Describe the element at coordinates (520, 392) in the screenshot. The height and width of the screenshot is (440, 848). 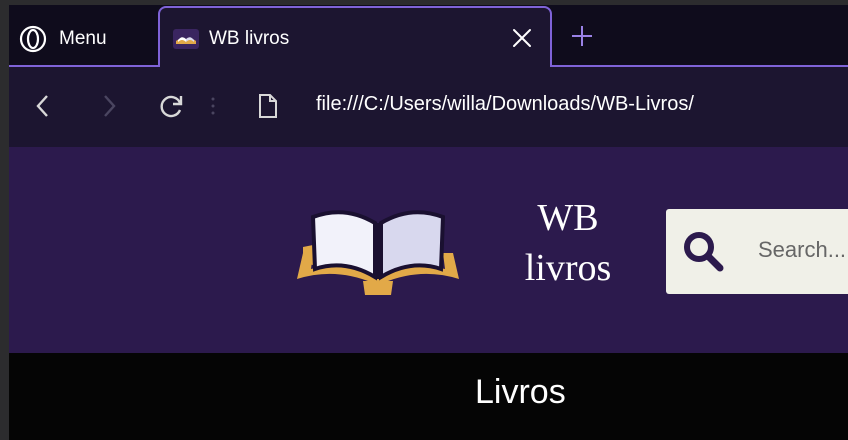
I see `nav-link-livros: Livros` at that location.